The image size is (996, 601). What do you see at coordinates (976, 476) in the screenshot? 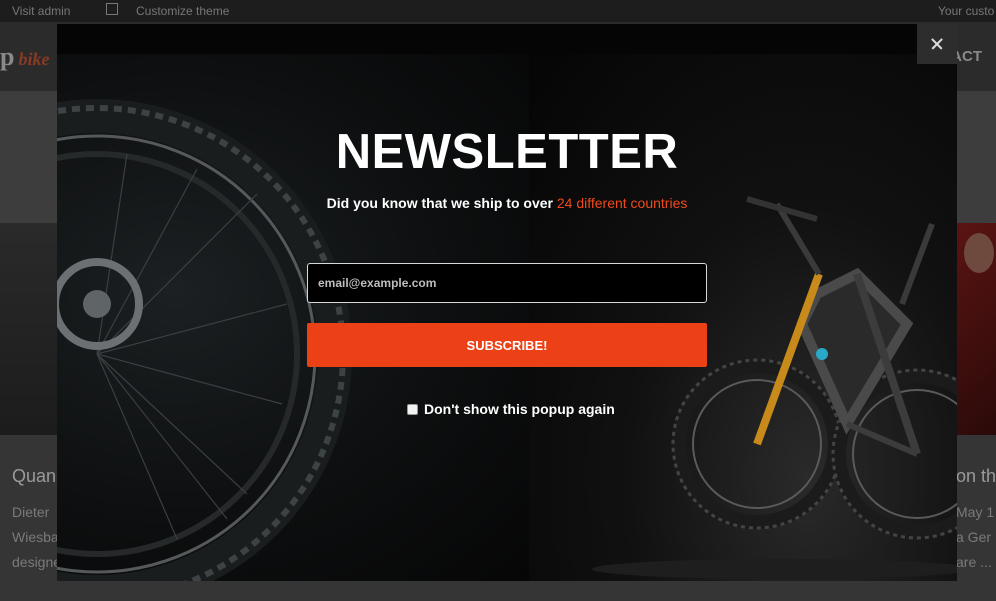
I see `card-title-right: on th` at bounding box center [976, 476].